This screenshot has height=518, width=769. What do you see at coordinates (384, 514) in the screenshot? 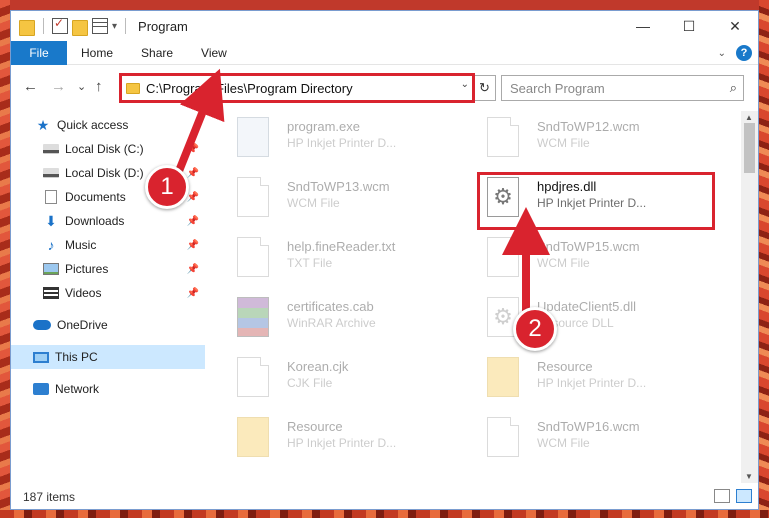
I see `background-bottom` at bounding box center [384, 514].